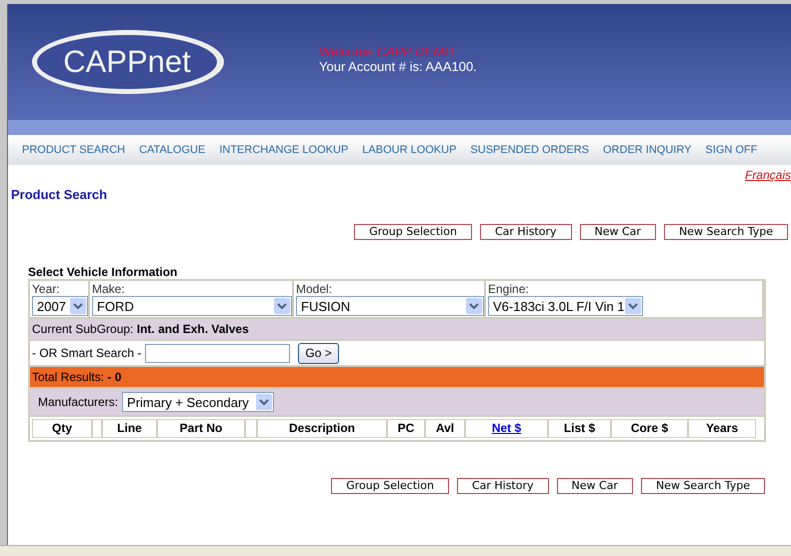  Describe the element at coordinates (172, 150) in the screenshot. I see `nav-link: CATALOGUE` at that location.